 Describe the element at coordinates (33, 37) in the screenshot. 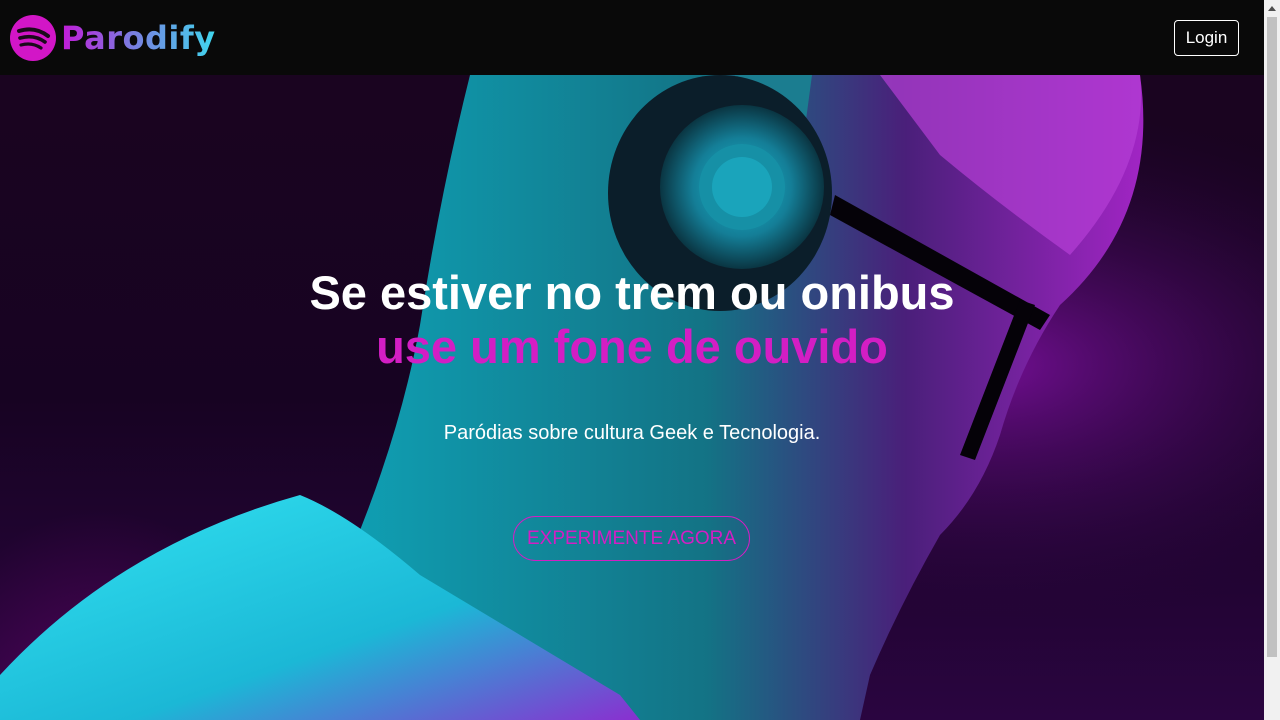

I see `logo-icon` at that location.